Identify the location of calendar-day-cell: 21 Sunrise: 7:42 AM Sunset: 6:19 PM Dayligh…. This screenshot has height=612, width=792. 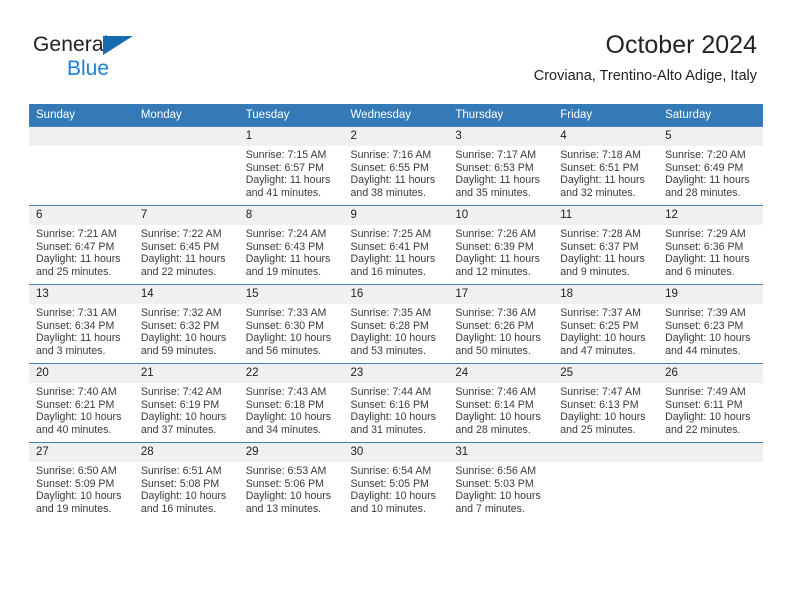
(186, 403).